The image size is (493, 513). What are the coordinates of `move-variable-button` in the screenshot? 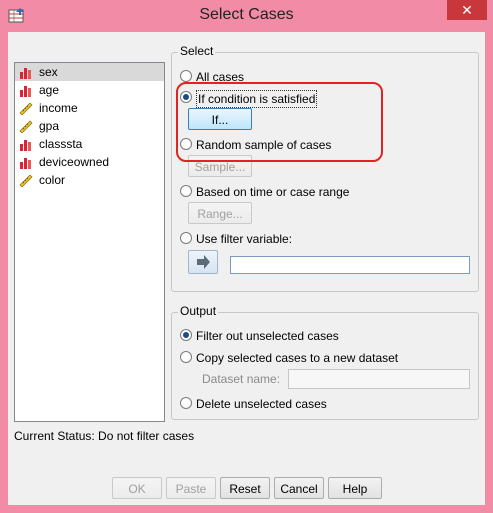 It's located at (203, 262).